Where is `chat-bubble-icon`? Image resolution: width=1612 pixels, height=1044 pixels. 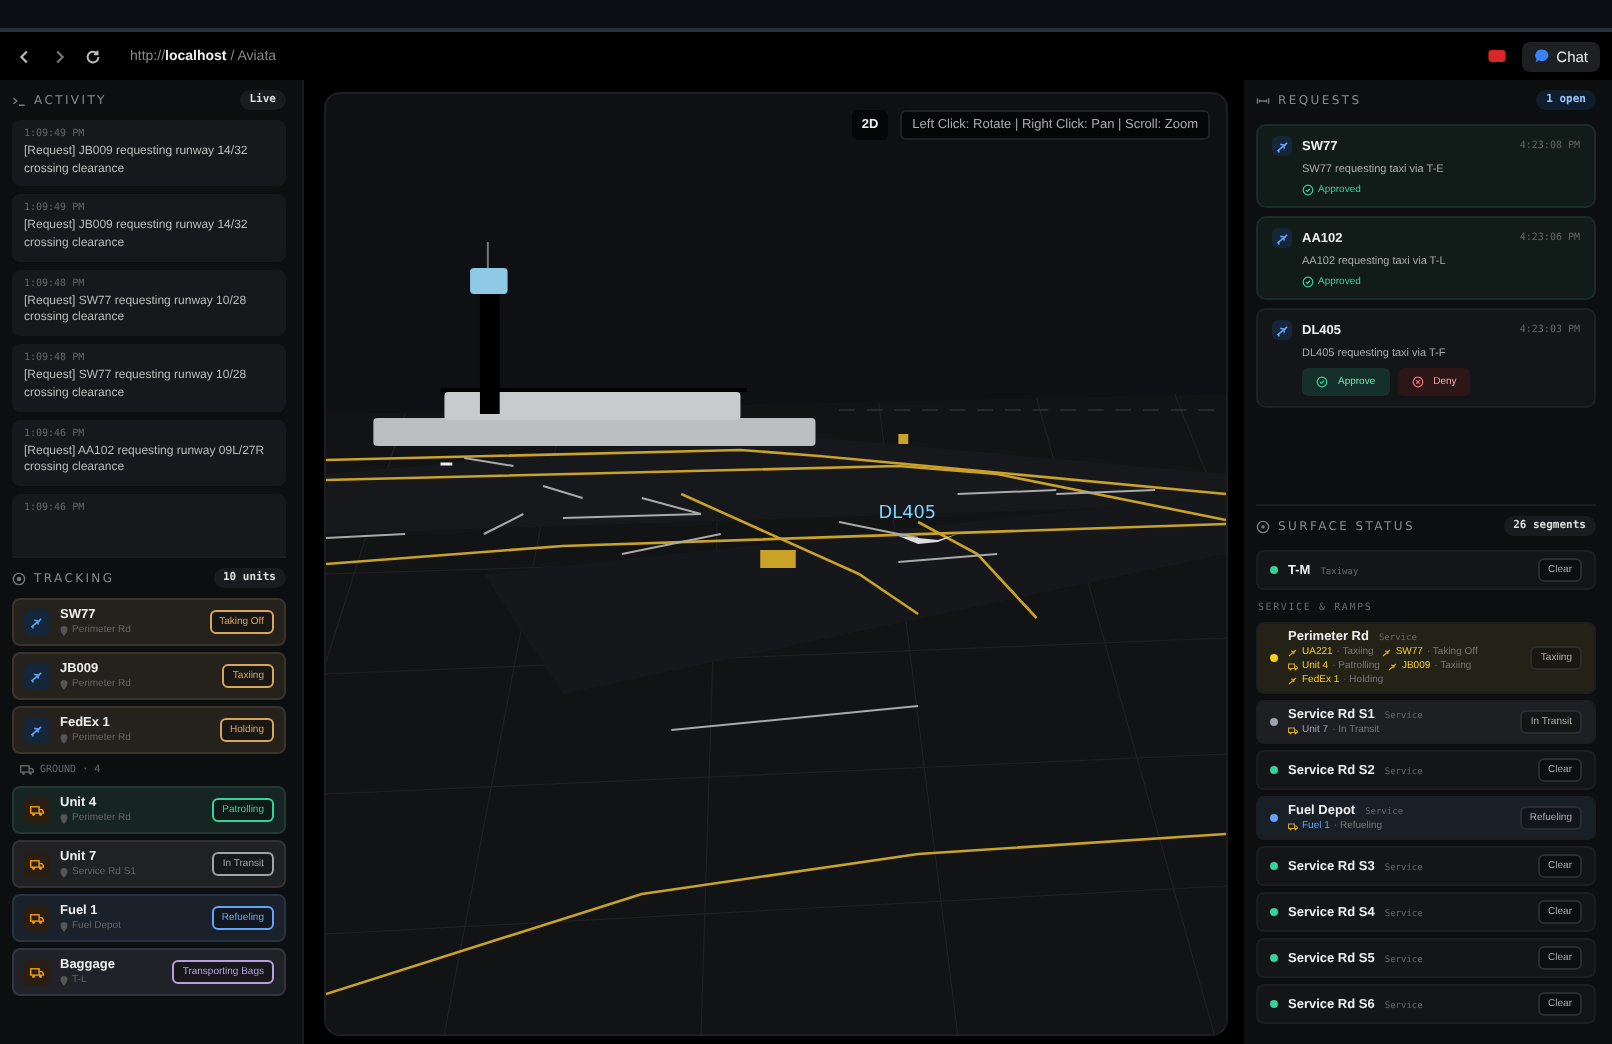 chat-bubble-icon is located at coordinates (1542, 56).